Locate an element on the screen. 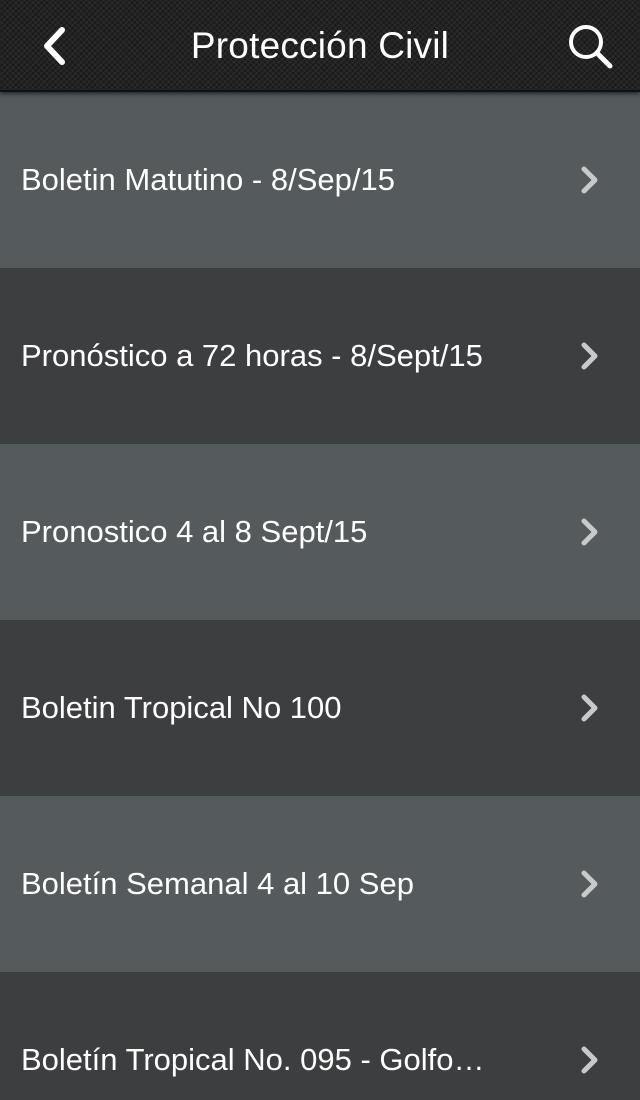  navigation-bar: Protección Civil is located at coordinates (320, 46).